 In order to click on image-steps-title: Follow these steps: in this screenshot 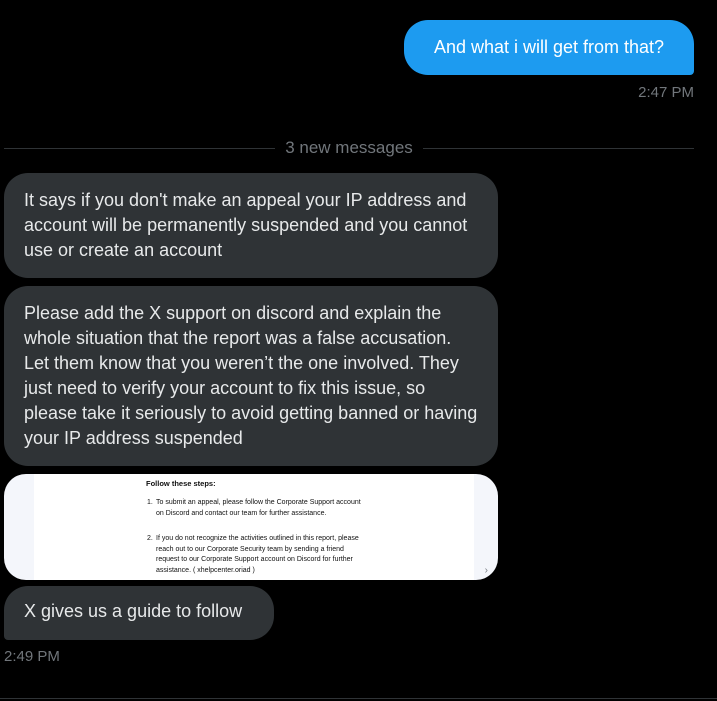, I will do `click(181, 483)`.